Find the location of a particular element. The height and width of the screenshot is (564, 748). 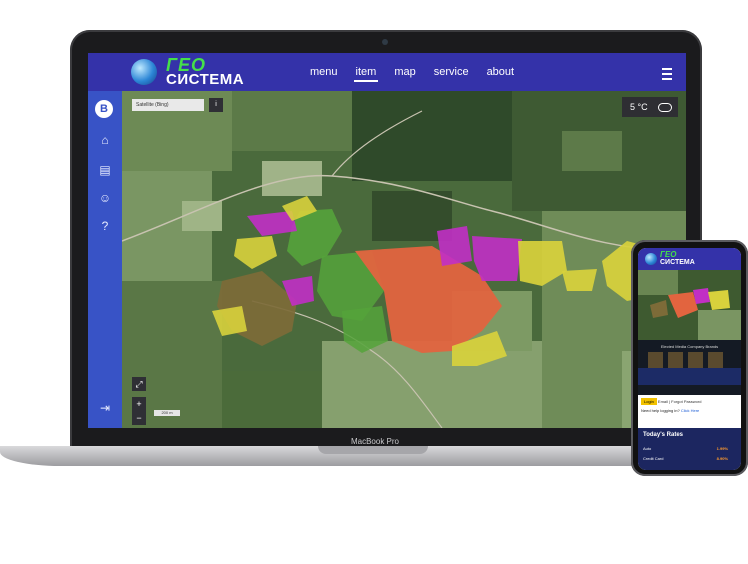

app-header: ГЕО СИСТЕМА menu item map service about is located at coordinates (387, 72).